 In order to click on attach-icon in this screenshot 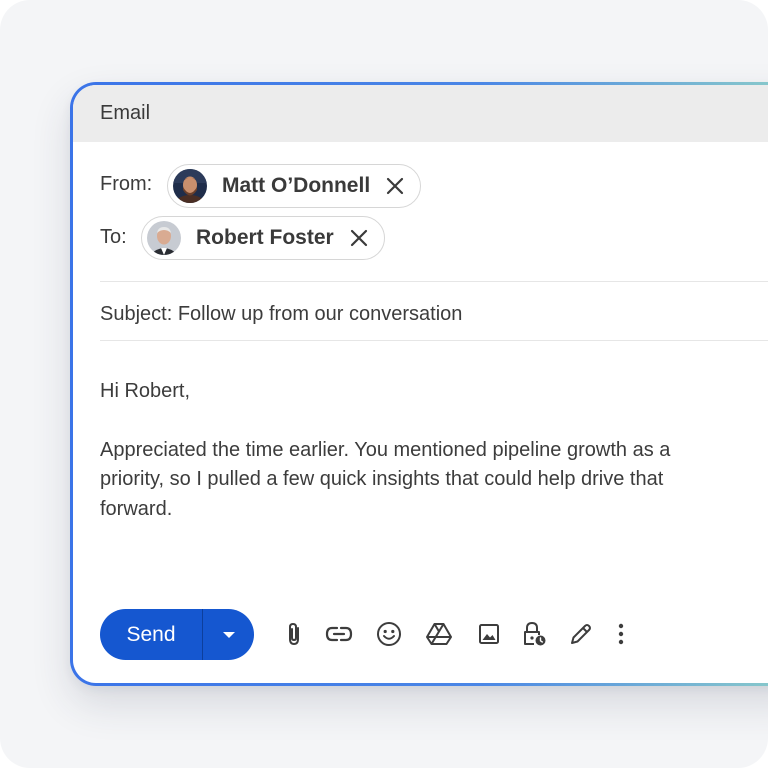, I will do `click(294, 634)`.